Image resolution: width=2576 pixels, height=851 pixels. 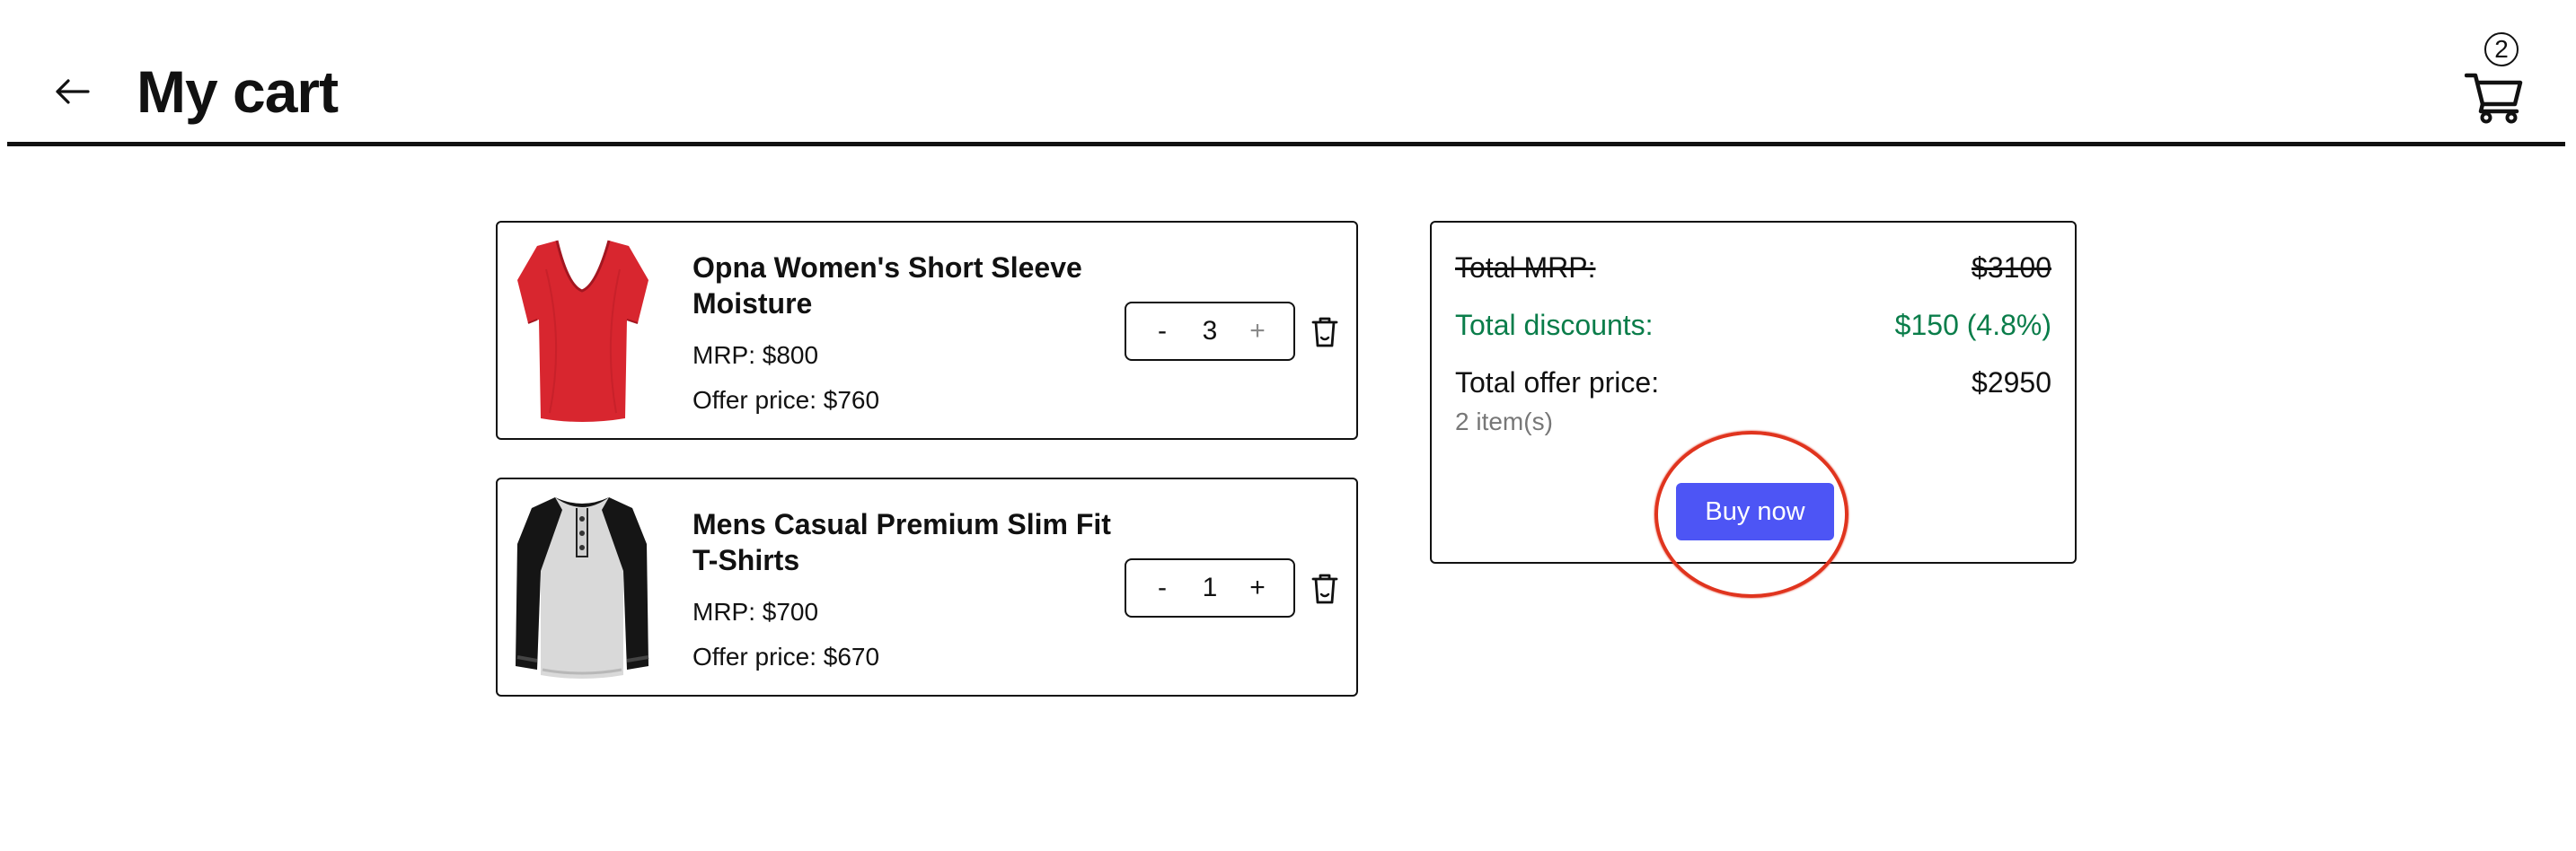 I want to click on quantity-value: 1, so click(x=1210, y=587).